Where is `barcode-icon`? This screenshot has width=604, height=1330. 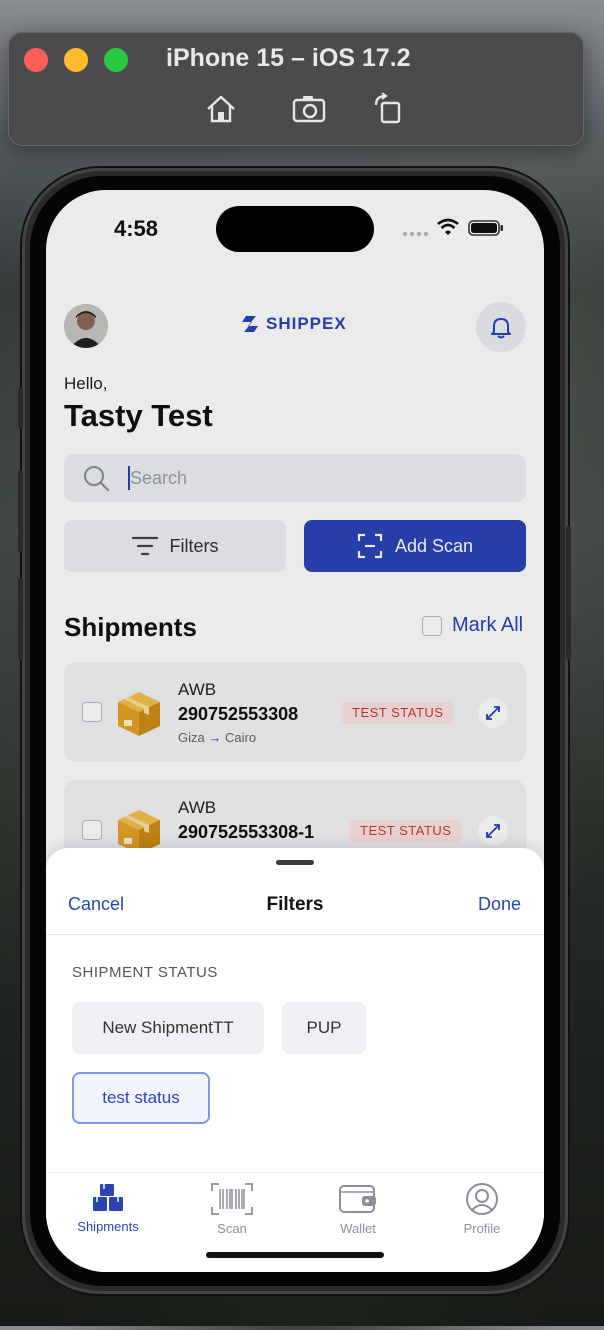 barcode-icon is located at coordinates (232, 1199).